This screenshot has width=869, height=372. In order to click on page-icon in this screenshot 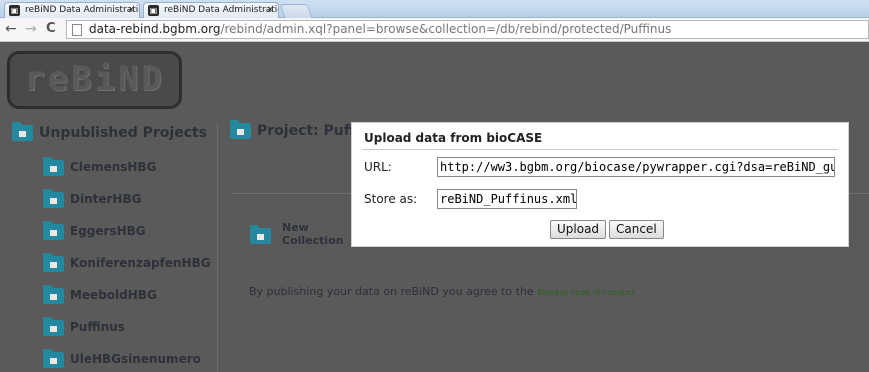, I will do `click(77, 30)`.